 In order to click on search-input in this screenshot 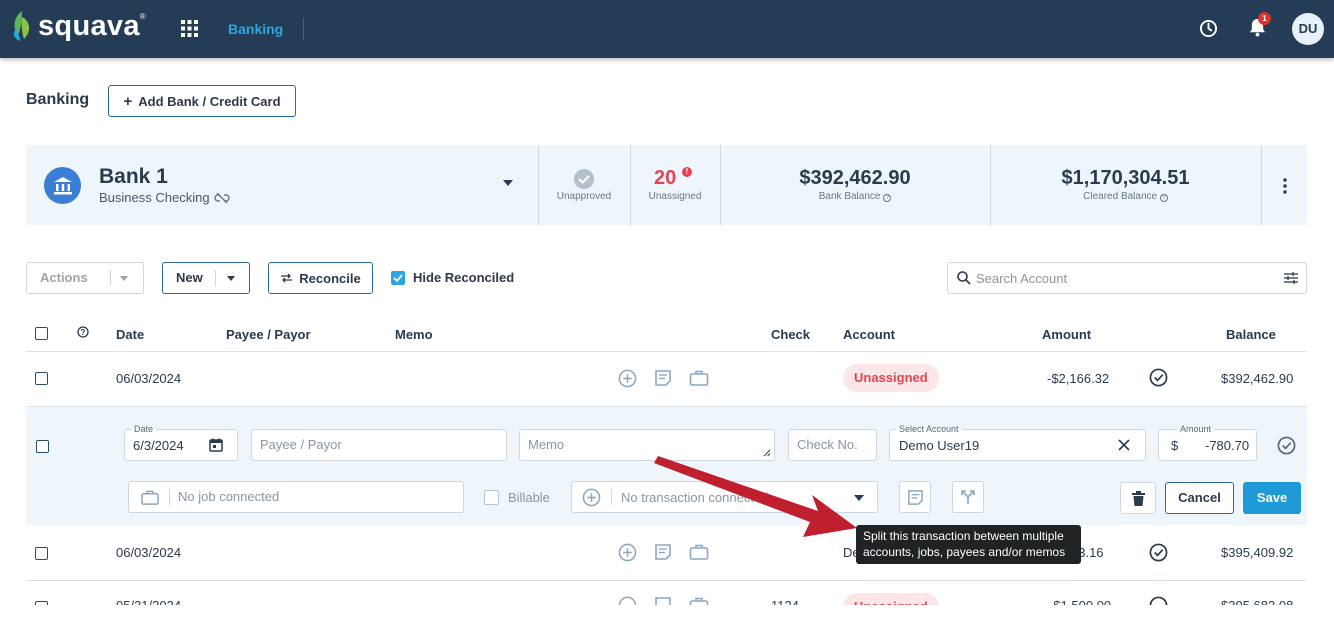, I will do `click(1121, 278)`.